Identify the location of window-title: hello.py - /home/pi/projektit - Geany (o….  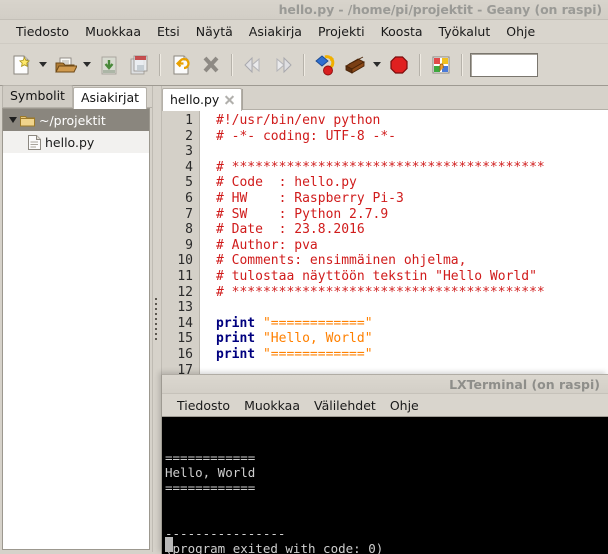
(440, 9).